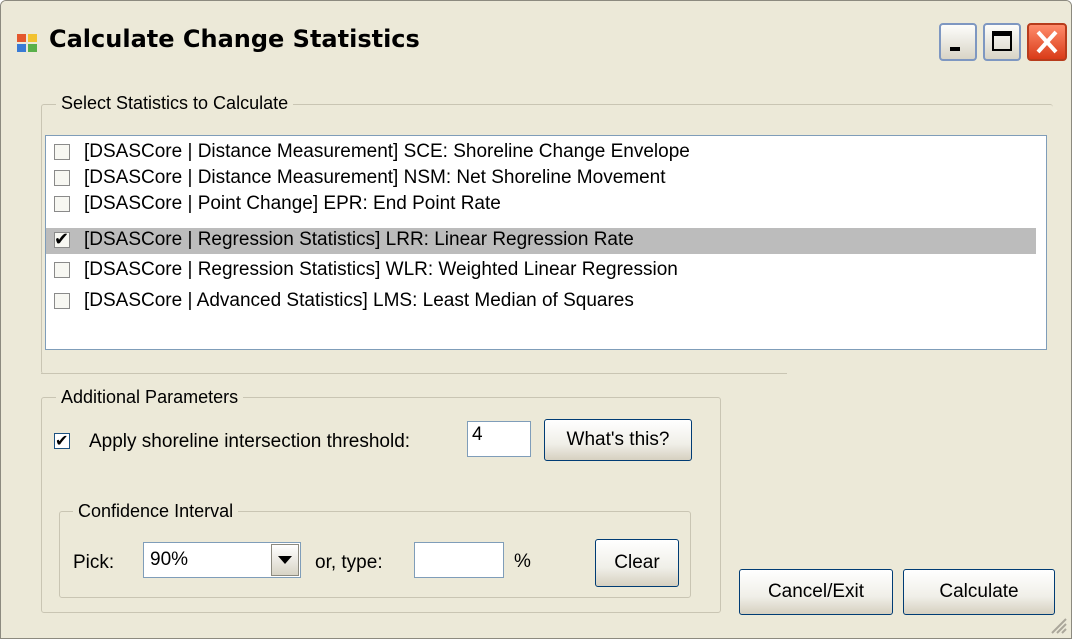 The height and width of the screenshot is (639, 1072). What do you see at coordinates (169, 559) in the screenshot?
I see `confidence-pick-value: 90%` at bounding box center [169, 559].